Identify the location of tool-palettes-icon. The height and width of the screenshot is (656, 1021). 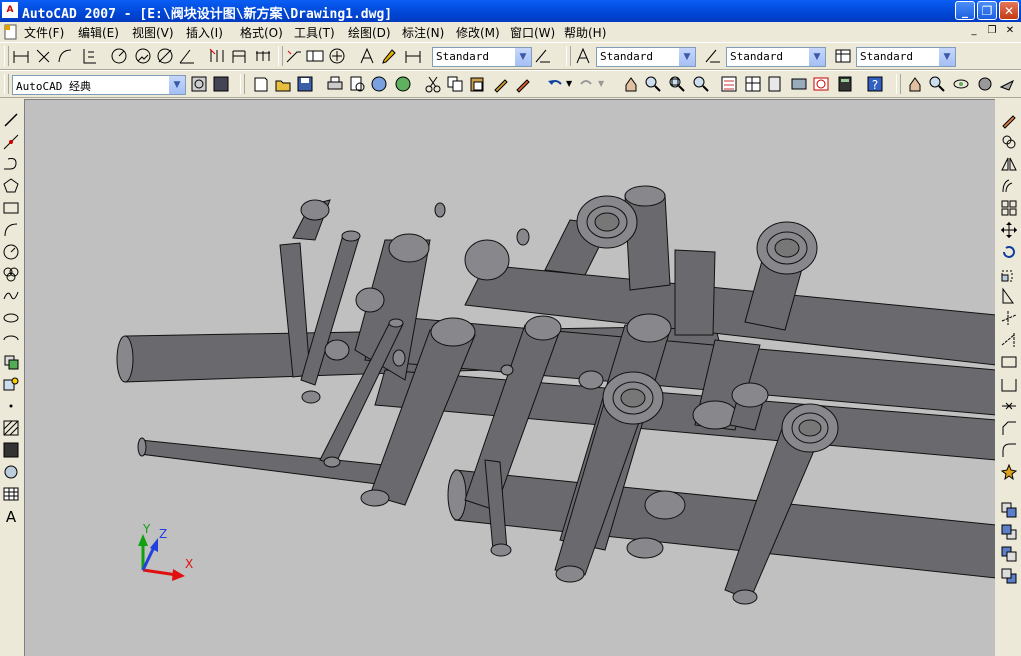
(775, 84).